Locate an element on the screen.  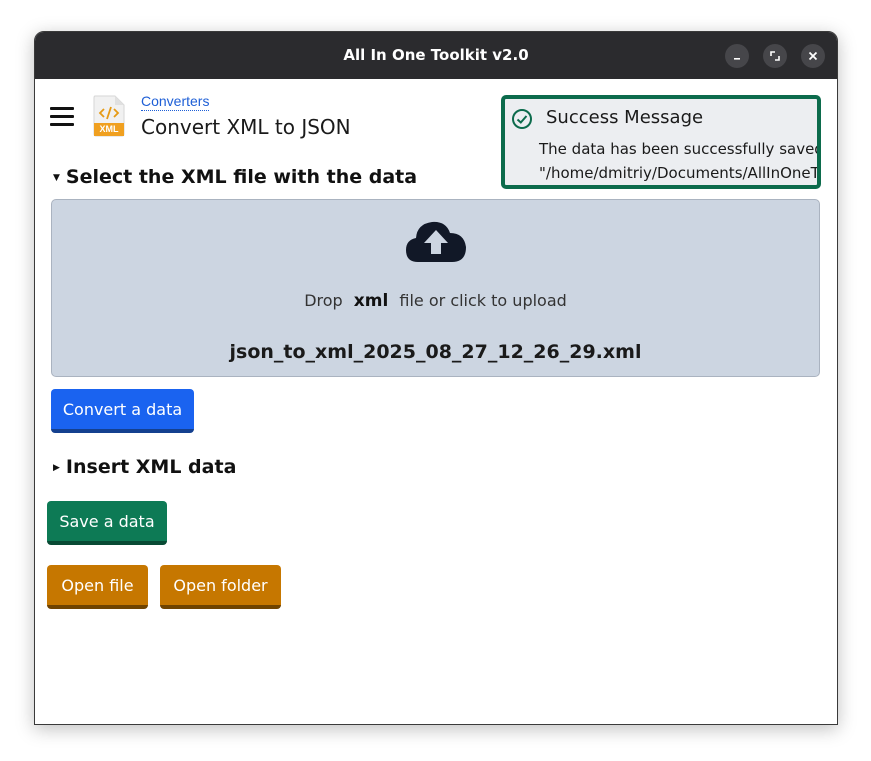
section-insert-data: ▶ Insert XML data is located at coordinates (144, 467).